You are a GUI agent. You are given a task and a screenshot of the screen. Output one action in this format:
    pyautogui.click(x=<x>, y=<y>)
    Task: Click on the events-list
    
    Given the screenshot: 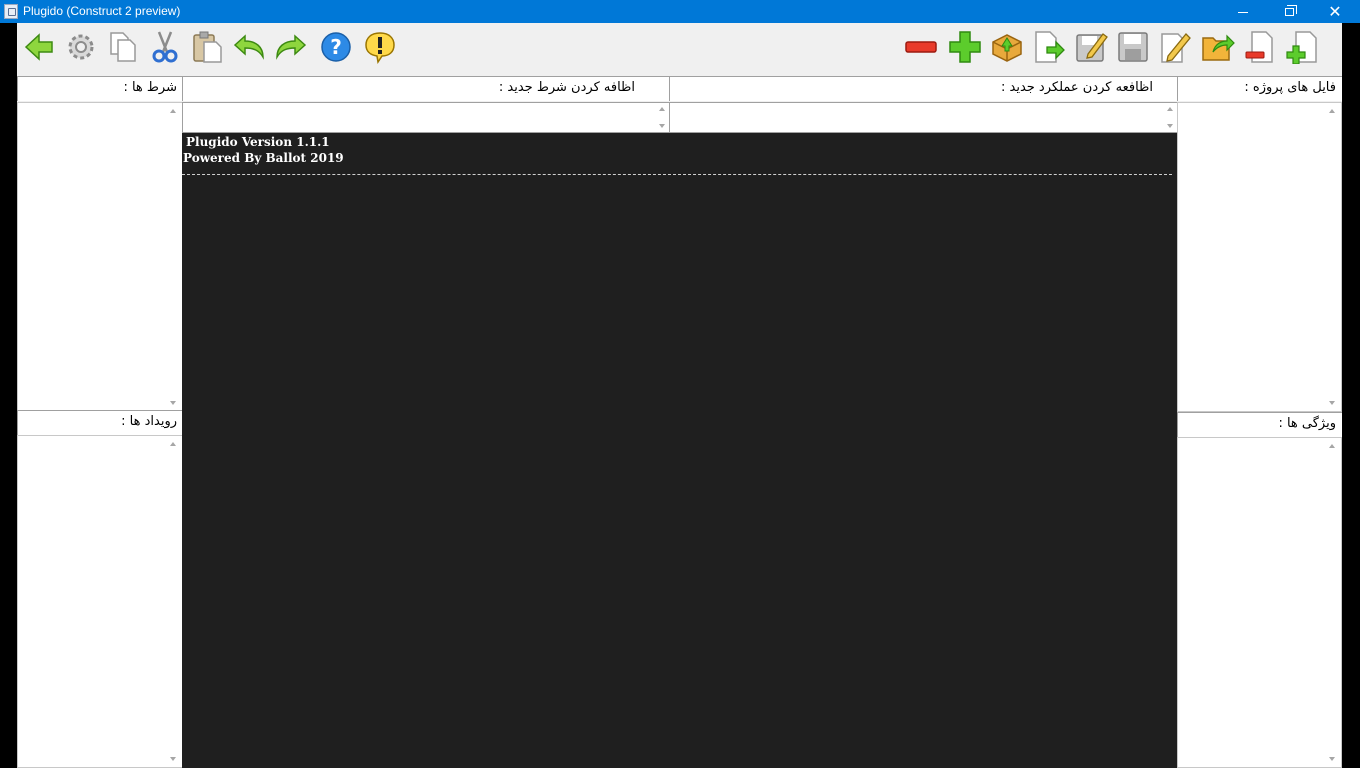 What is the action you would take?
    pyautogui.click(x=100, y=601)
    